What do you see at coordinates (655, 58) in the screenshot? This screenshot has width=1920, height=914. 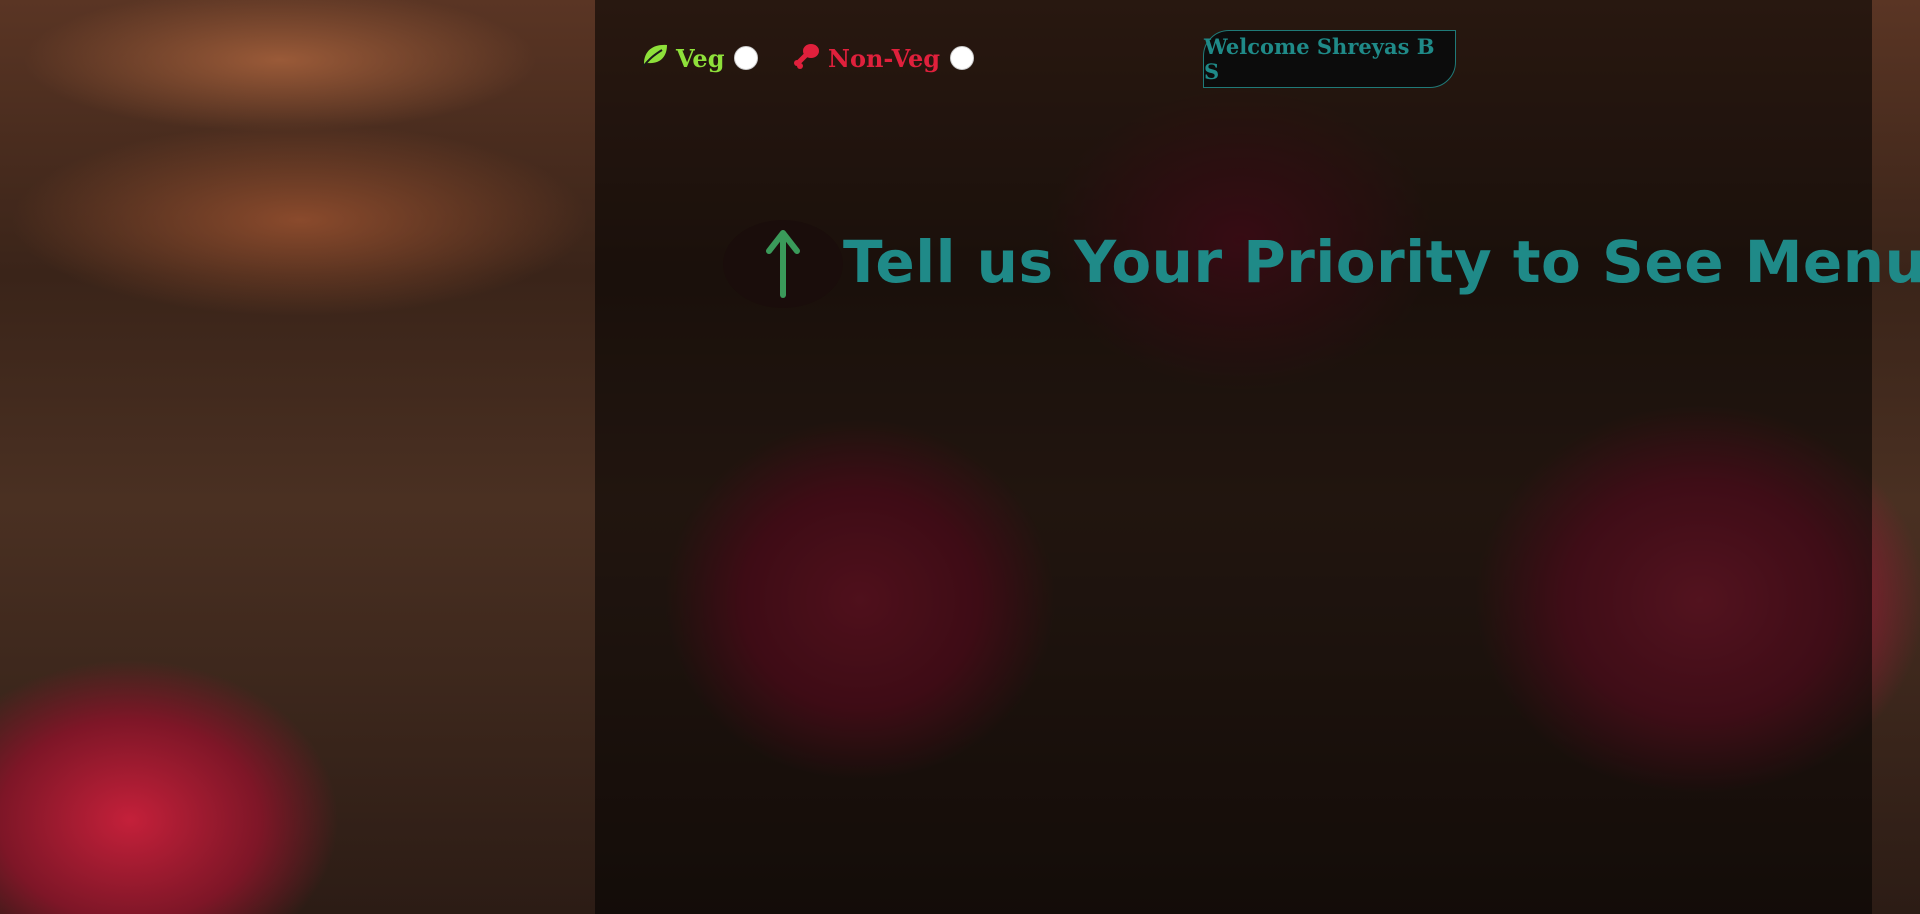 I see `leaf-icon` at bounding box center [655, 58].